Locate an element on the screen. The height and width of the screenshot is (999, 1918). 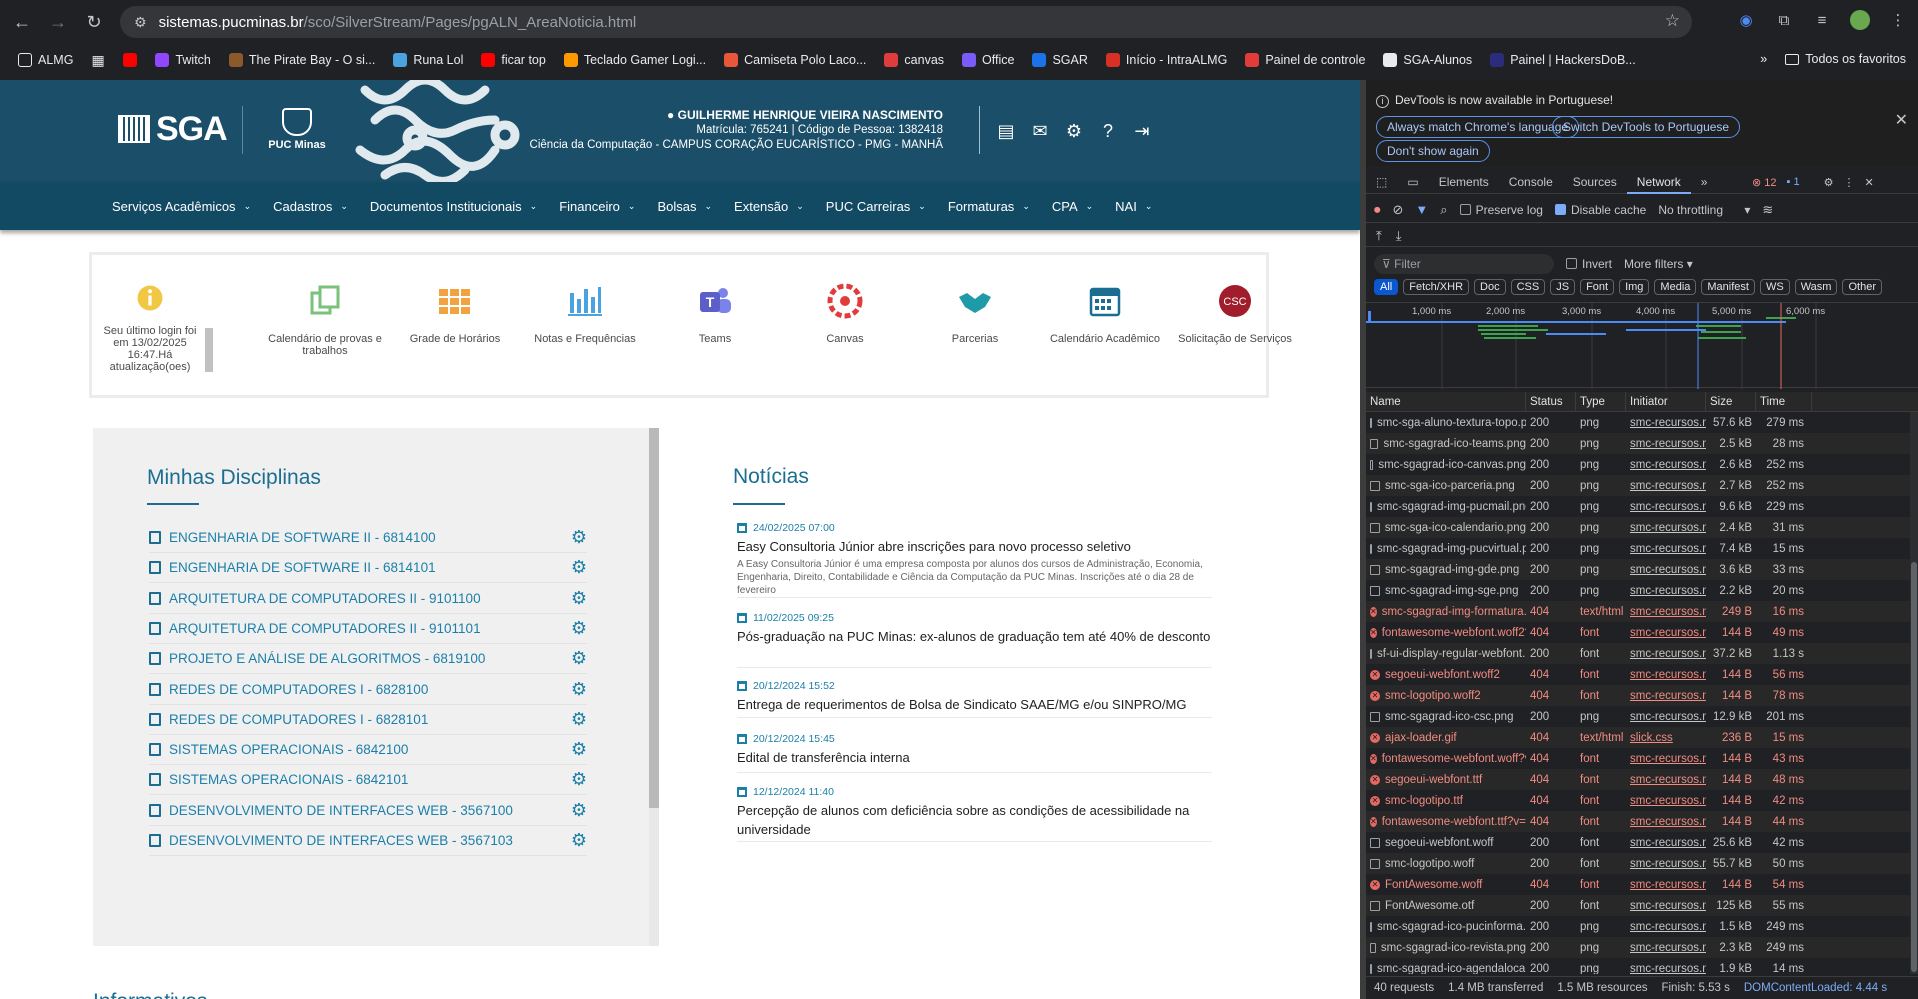
shortcut-canvas: Canvas is located at coordinates (845, 314).